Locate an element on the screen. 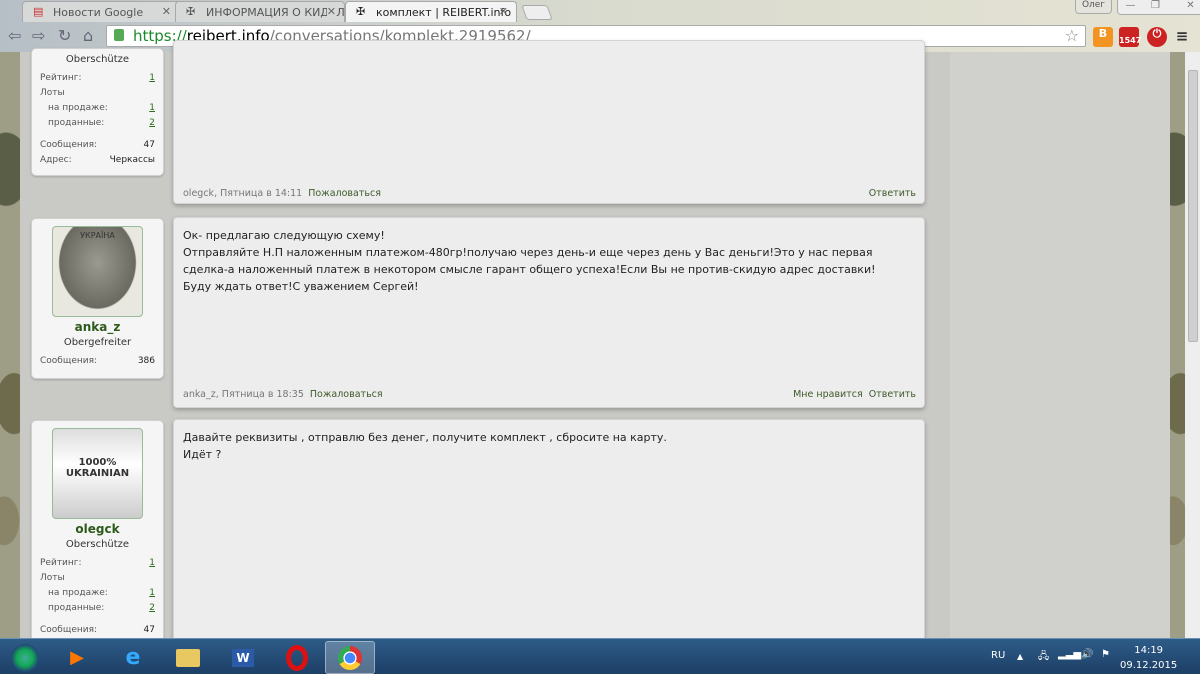  forward-icon: ⇨ is located at coordinates (38, 35).